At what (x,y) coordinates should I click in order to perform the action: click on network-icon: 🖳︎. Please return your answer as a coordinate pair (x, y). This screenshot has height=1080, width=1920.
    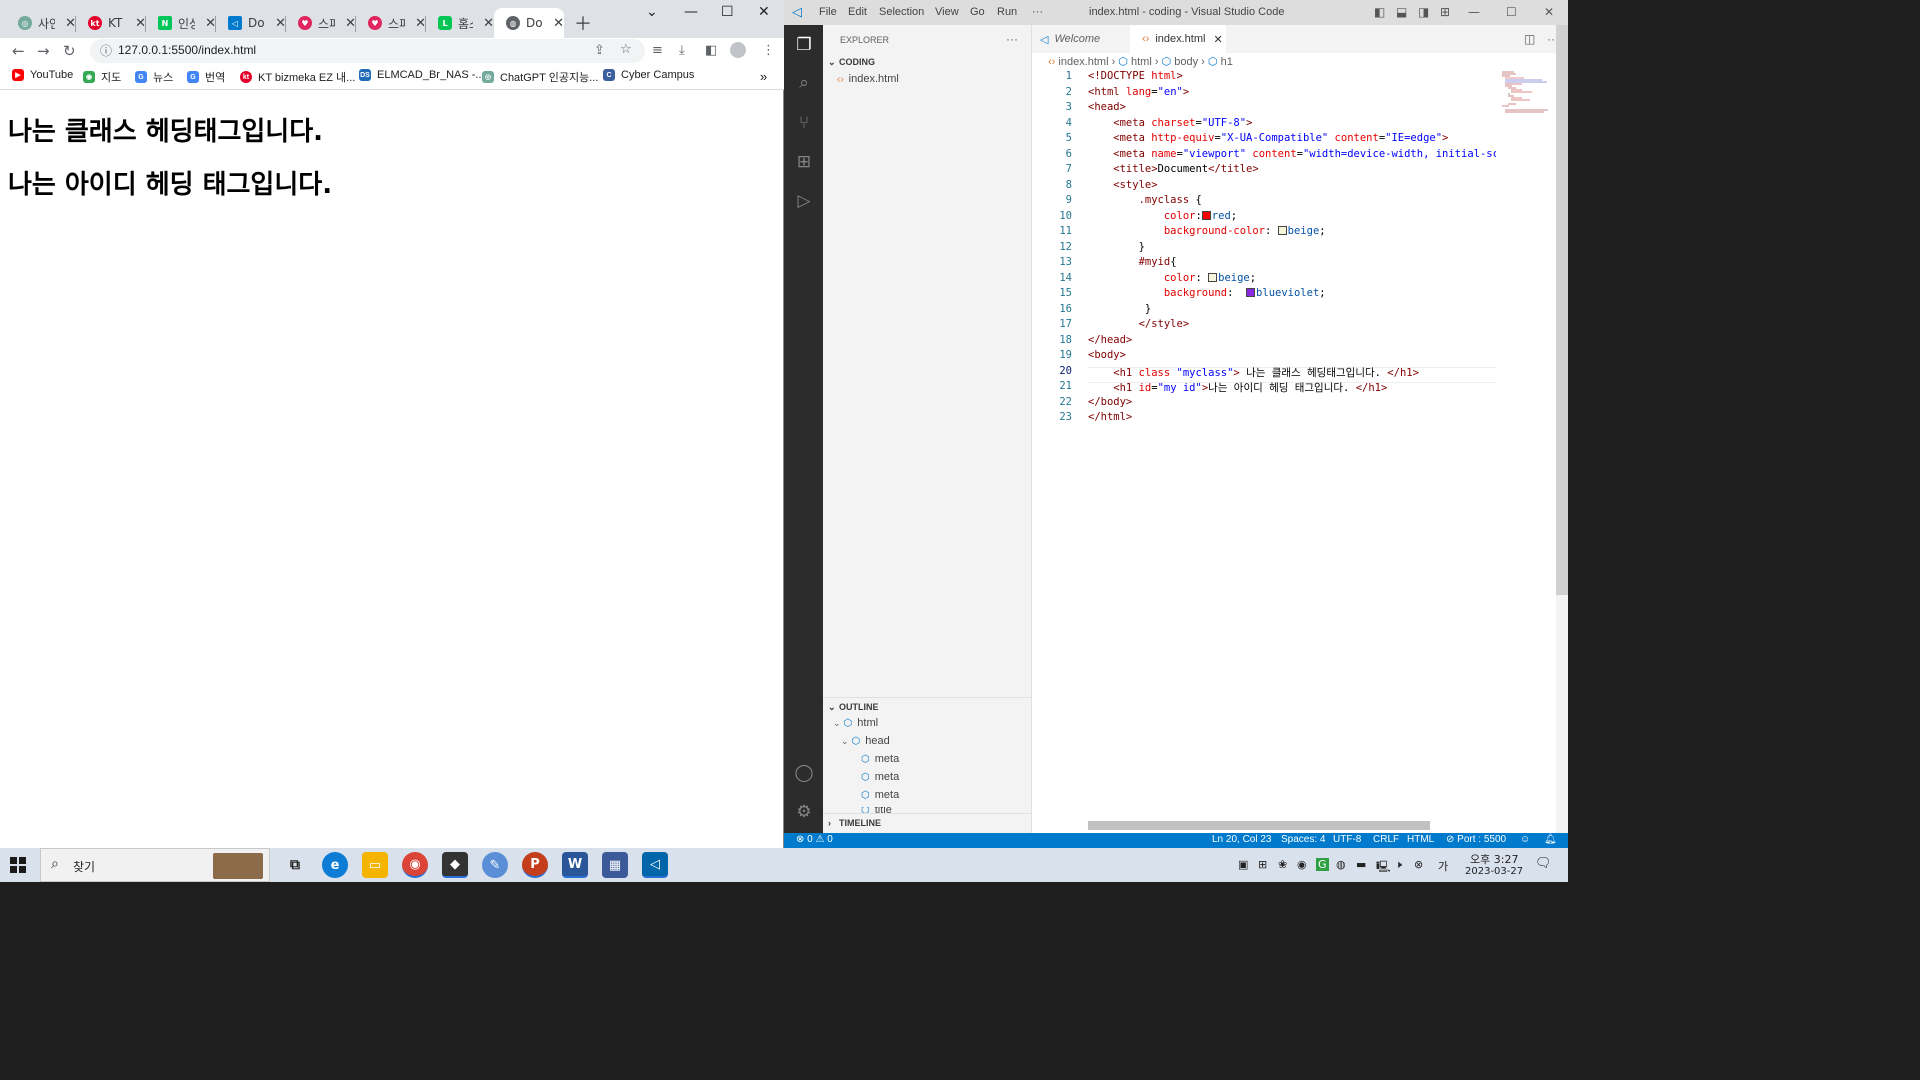
    Looking at the image, I should click on (1383, 867).